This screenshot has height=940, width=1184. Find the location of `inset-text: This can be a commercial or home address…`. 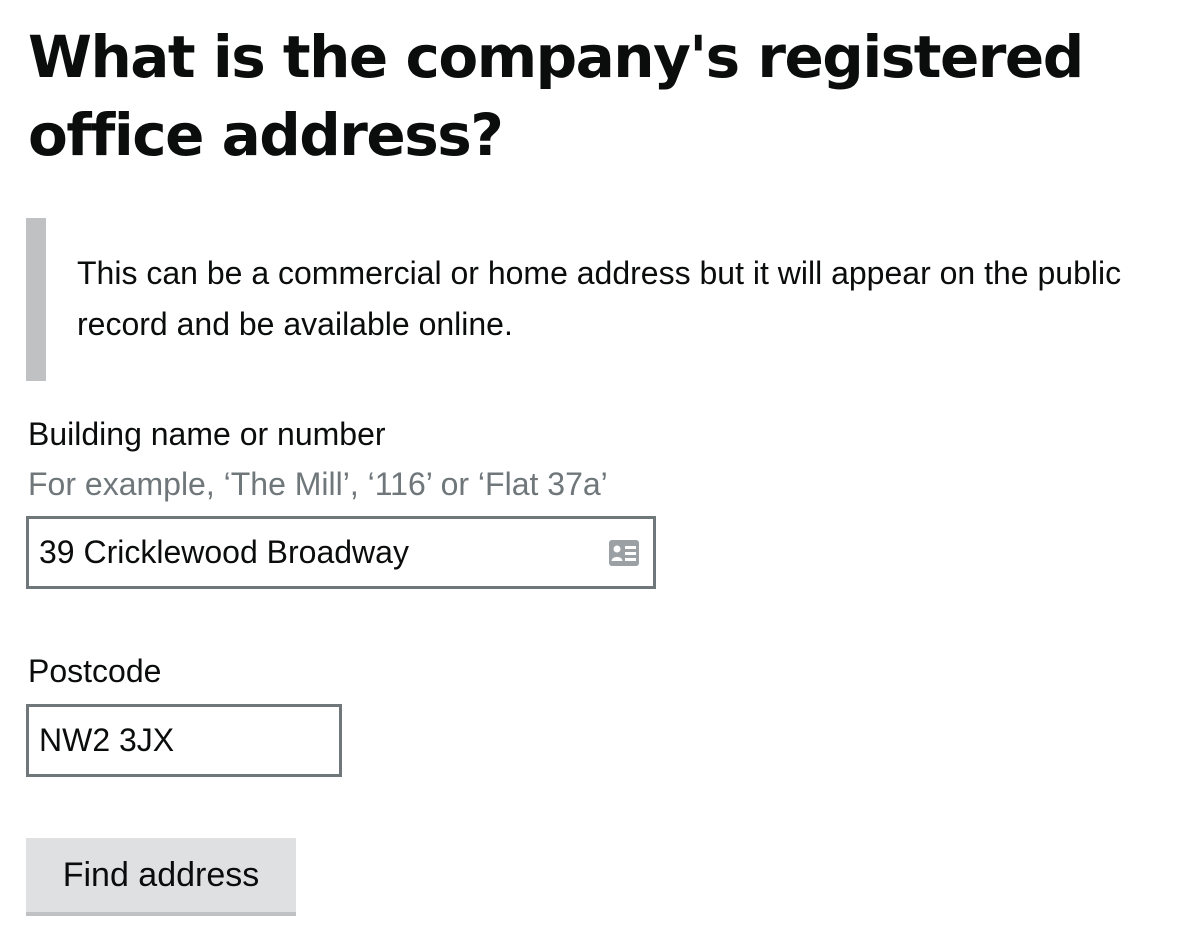

inset-text: This can be a commercial or home address… is located at coordinates (599, 298).